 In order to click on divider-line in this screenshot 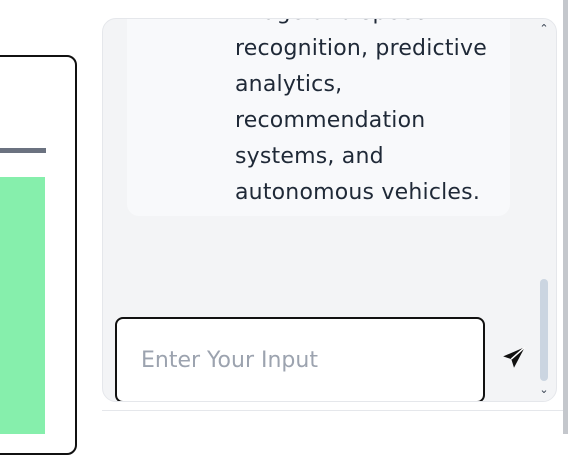, I will do `click(332, 410)`.